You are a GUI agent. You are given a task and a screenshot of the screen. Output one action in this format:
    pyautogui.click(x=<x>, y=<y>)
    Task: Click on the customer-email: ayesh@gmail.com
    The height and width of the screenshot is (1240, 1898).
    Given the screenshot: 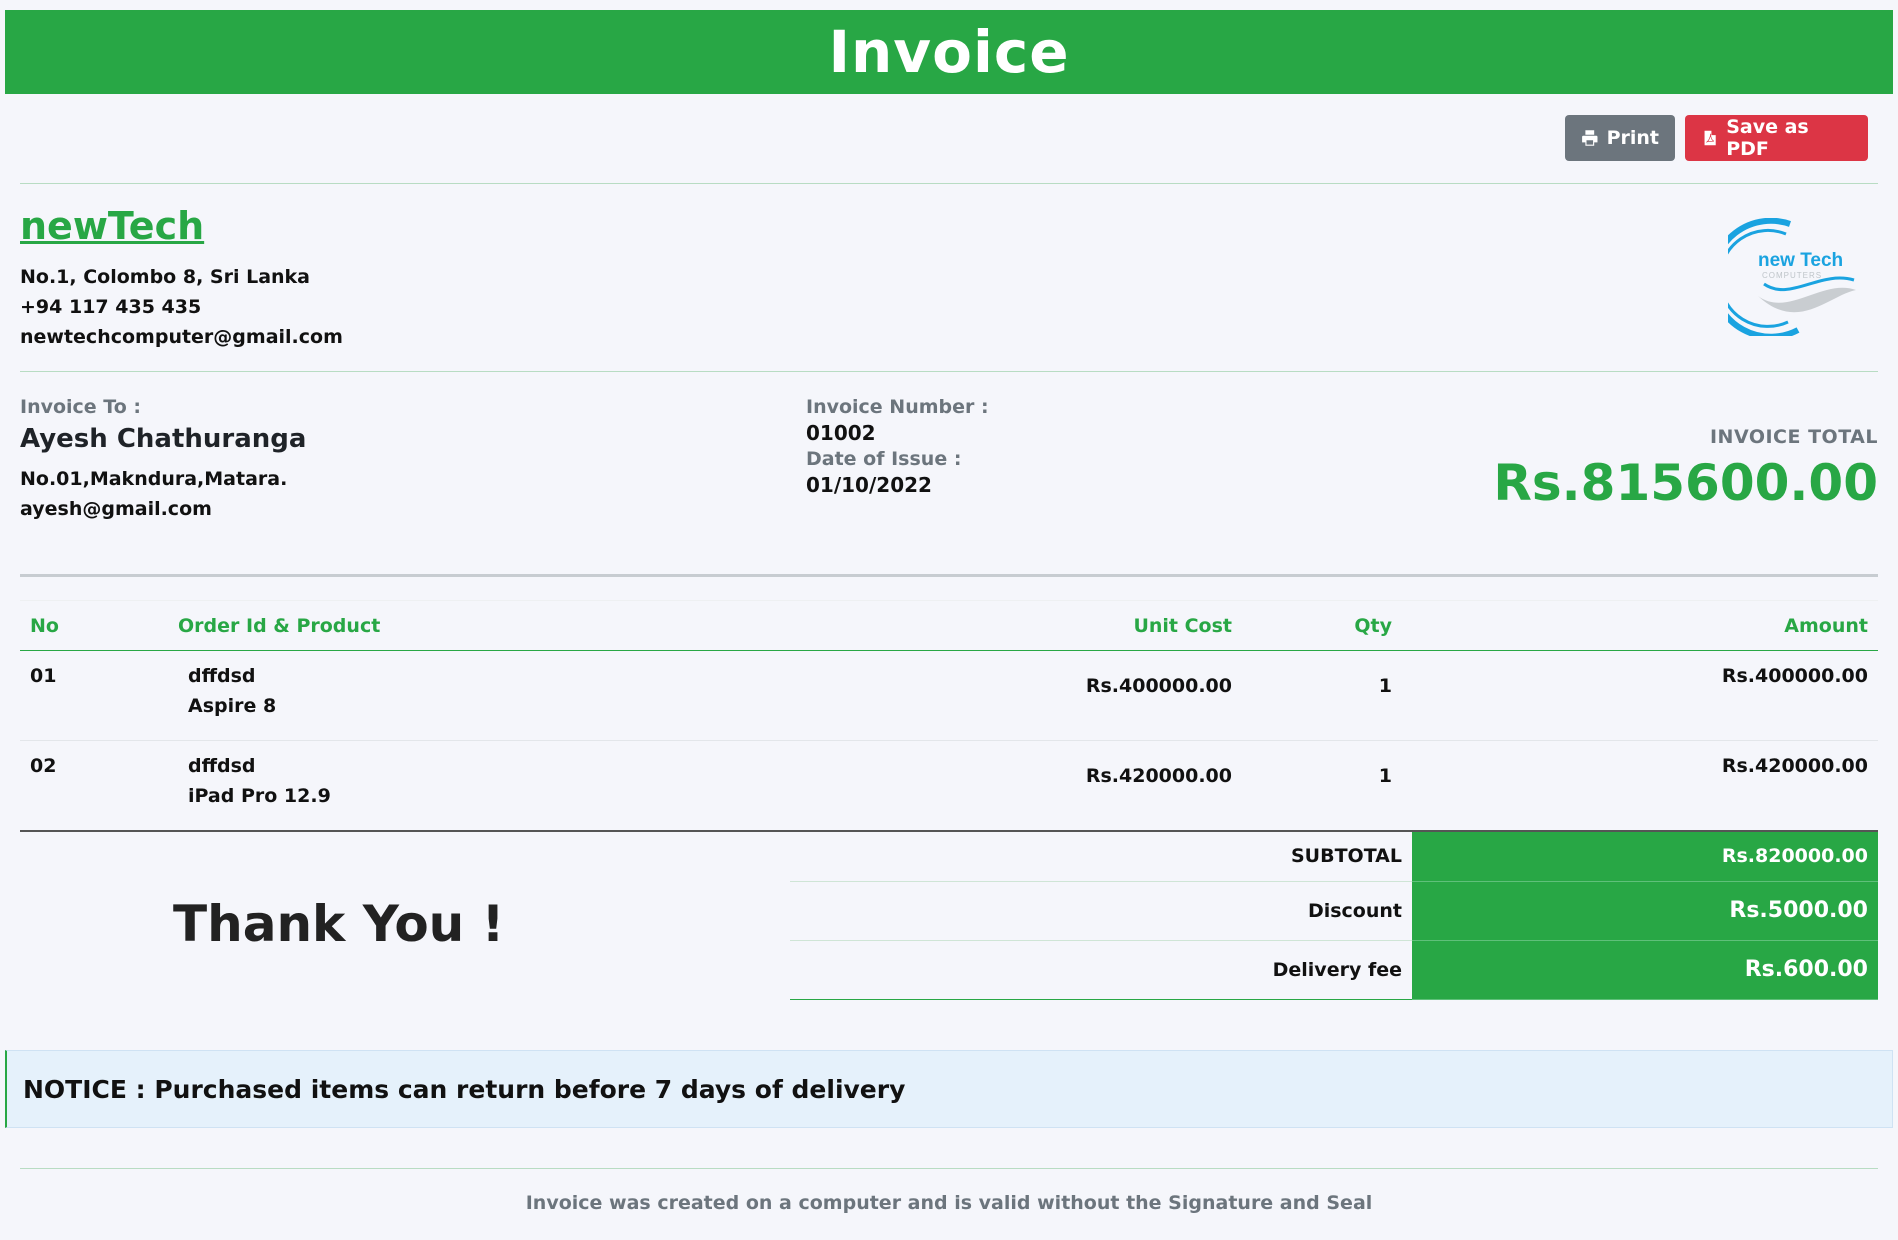 What is the action you would take?
    pyautogui.click(x=116, y=509)
    